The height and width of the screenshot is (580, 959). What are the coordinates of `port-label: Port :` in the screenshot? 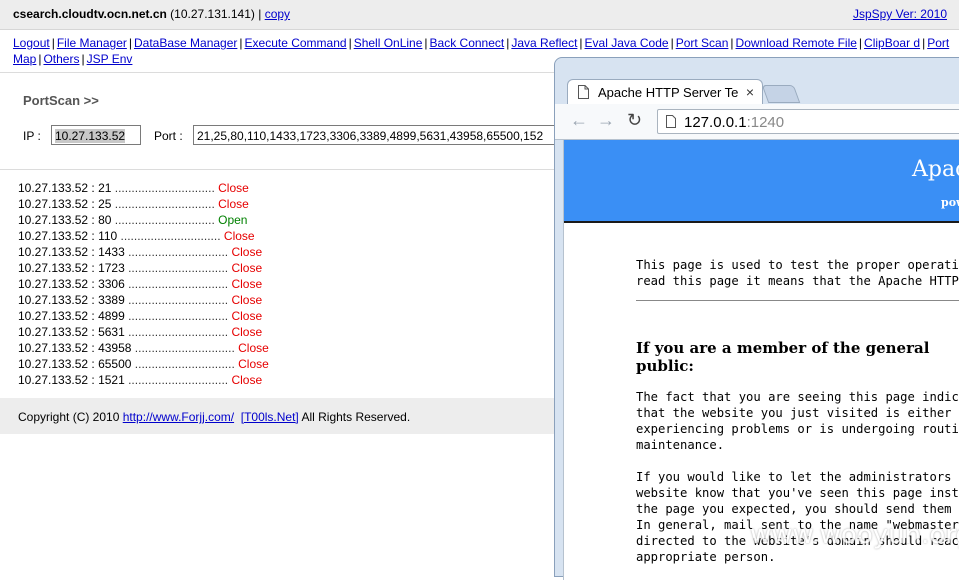 It's located at (168, 136).